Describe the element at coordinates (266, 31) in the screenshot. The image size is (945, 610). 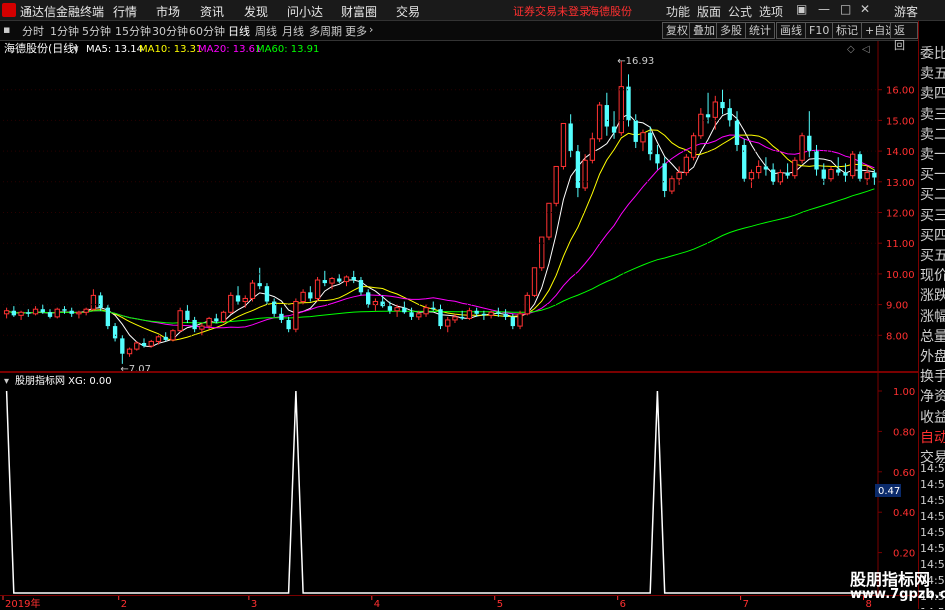
I see `tab-weekly: 周线` at that location.